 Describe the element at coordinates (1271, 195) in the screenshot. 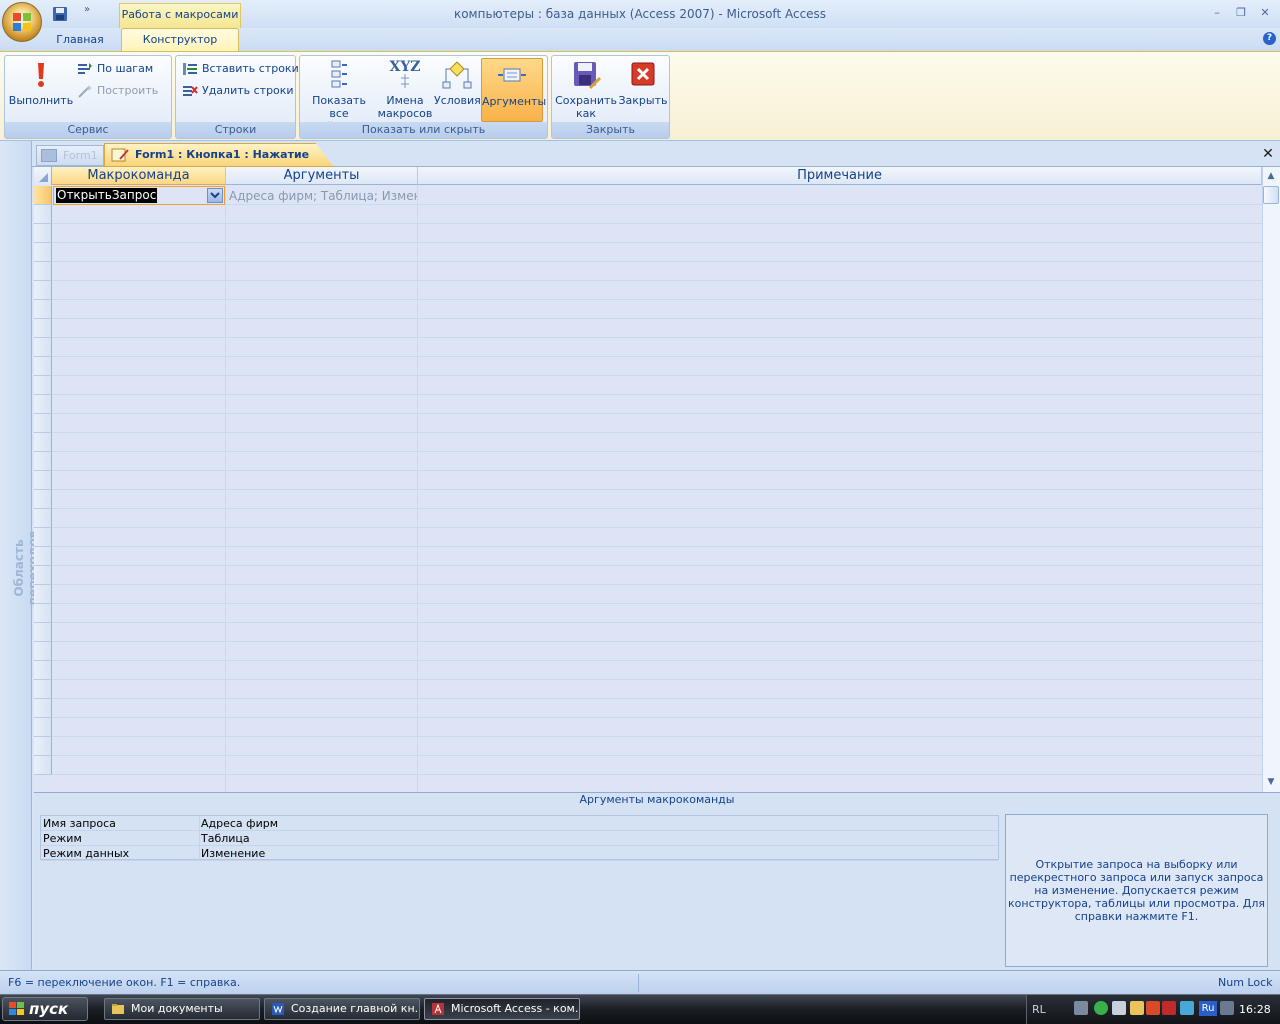

I see `scroll-thumb` at that location.